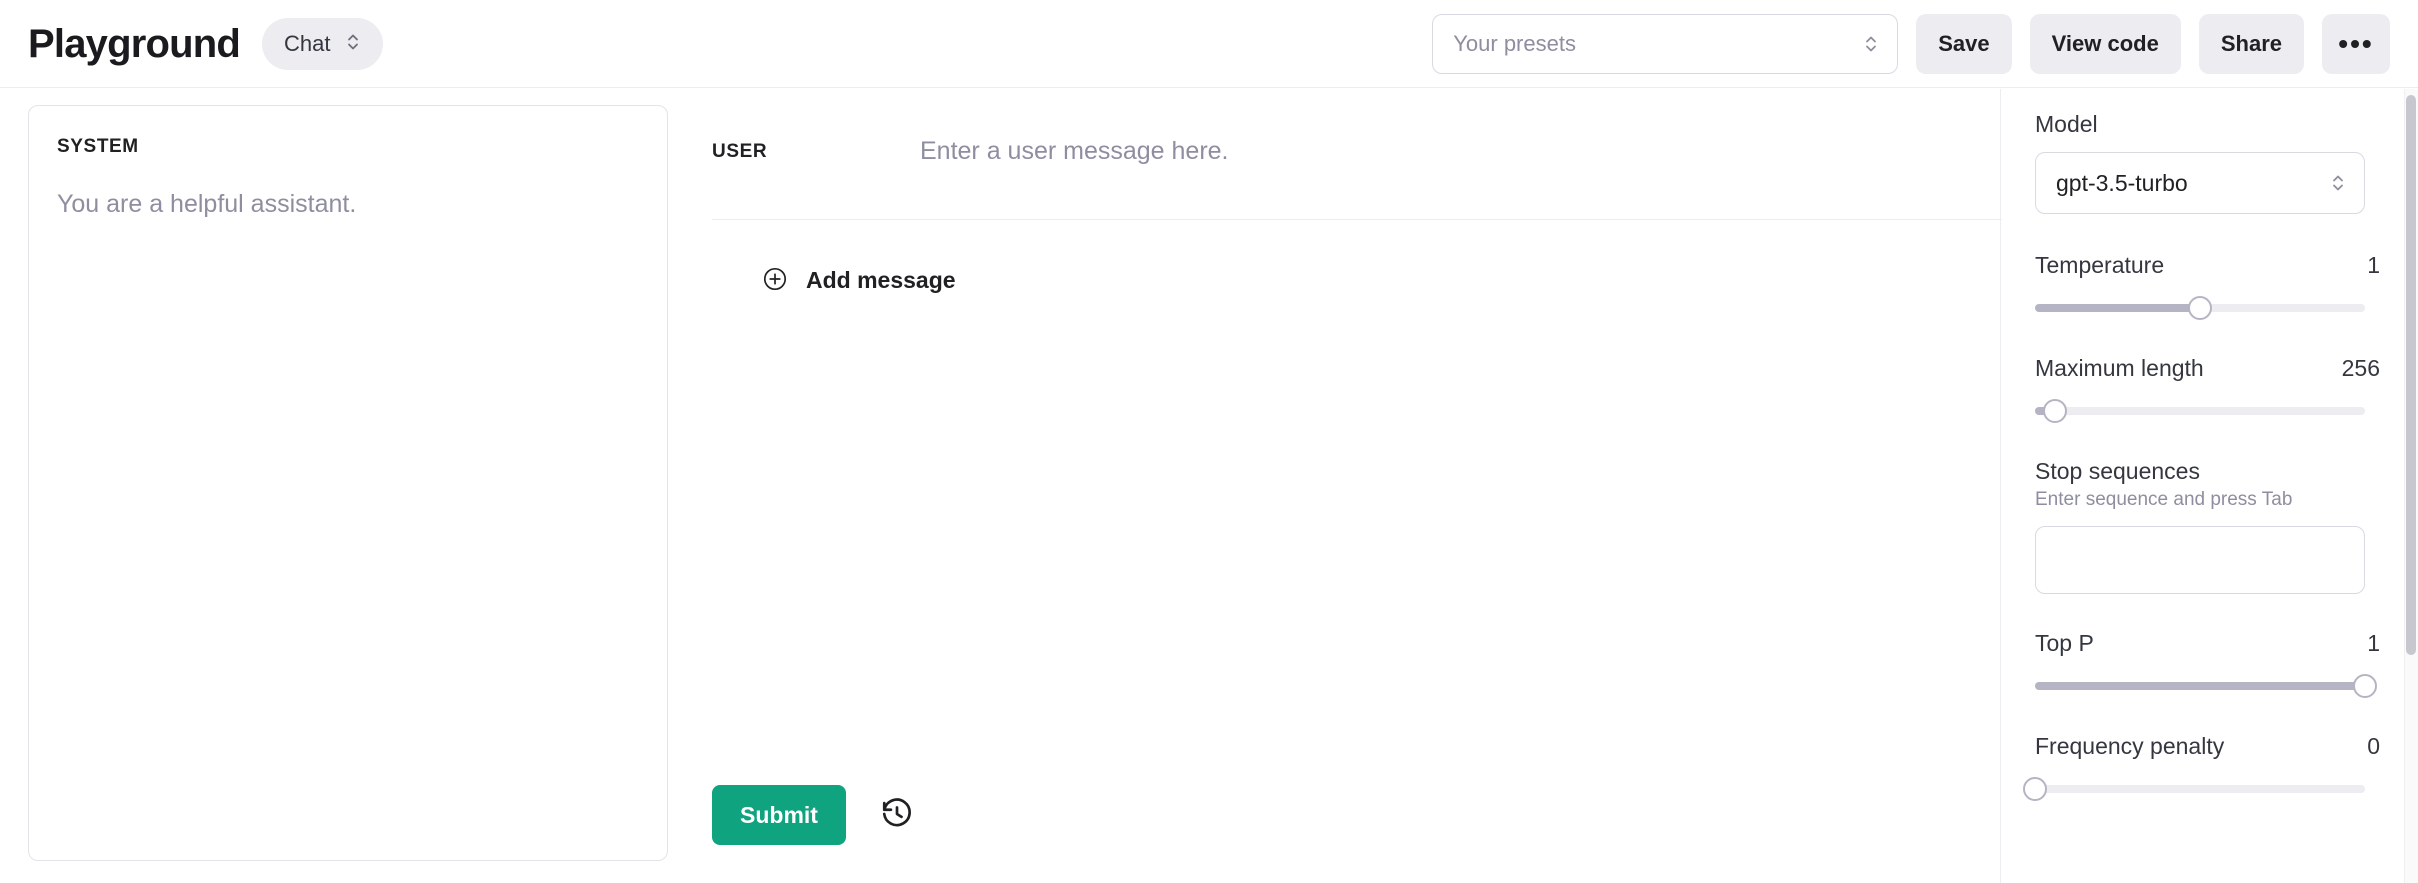 Image resolution: width=2418 pixels, height=883 pixels. What do you see at coordinates (2105, 43) in the screenshot?
I see `view-code-button: View code` at bounding box center [2105, 43].